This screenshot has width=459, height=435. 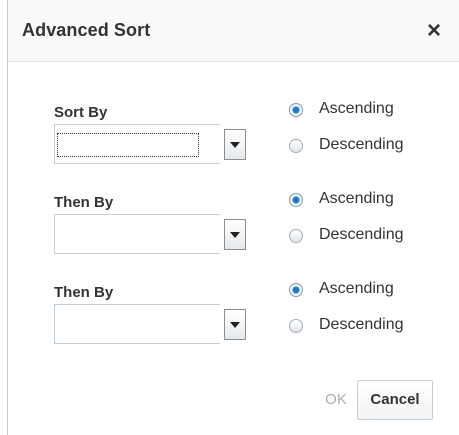 I want to click on then-by-1-ascending-label: Ascending, so click(x=356, y=198).